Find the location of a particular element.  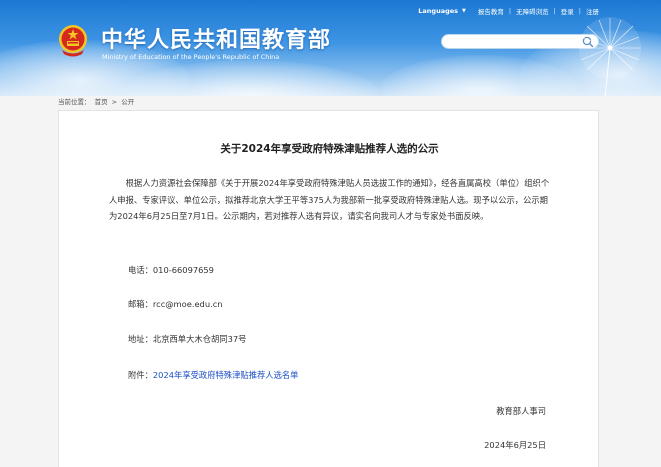

address-value: 北京西单大木仓胡同37号 is located at coordinates (199, 339).